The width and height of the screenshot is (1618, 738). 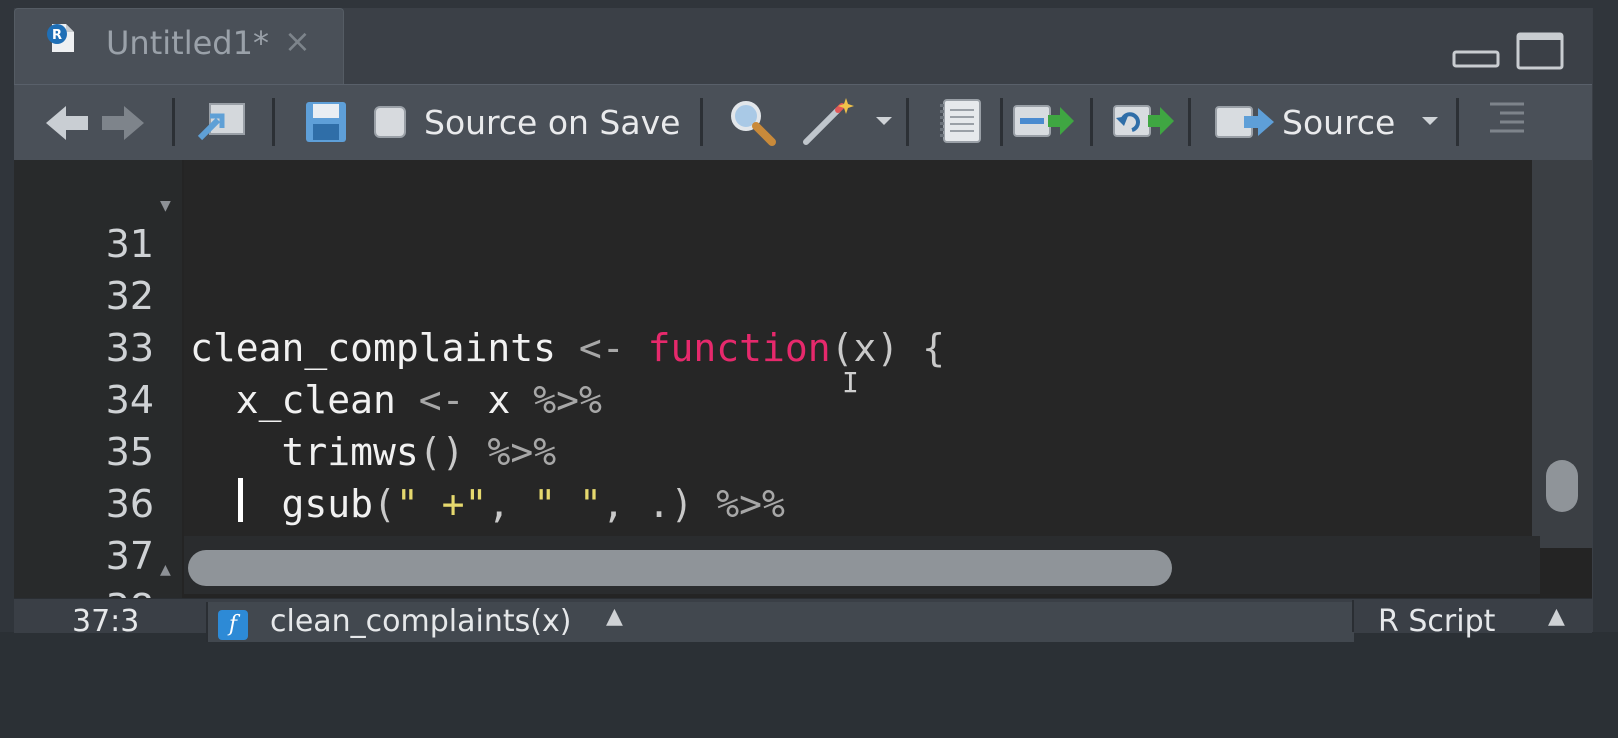 What do you see at coordinates (1353, 616) in the screenshot?
I see `status-separator` at bounding box center [1353, 616].